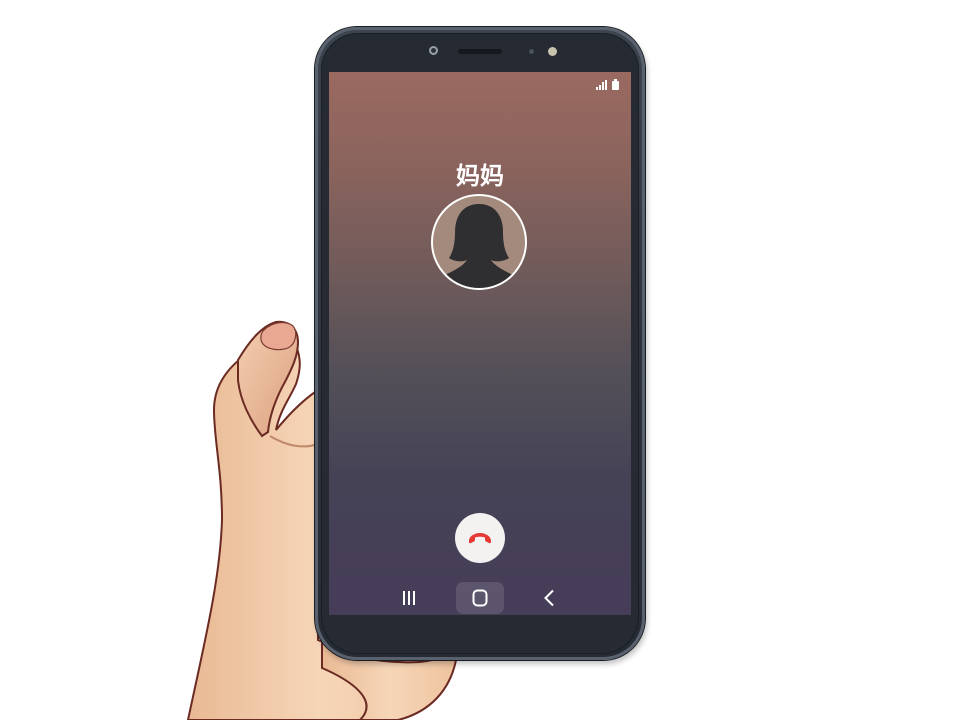 The image size is (960, 720). I want to click on caller-name: 妈妈, so click(480, 176).